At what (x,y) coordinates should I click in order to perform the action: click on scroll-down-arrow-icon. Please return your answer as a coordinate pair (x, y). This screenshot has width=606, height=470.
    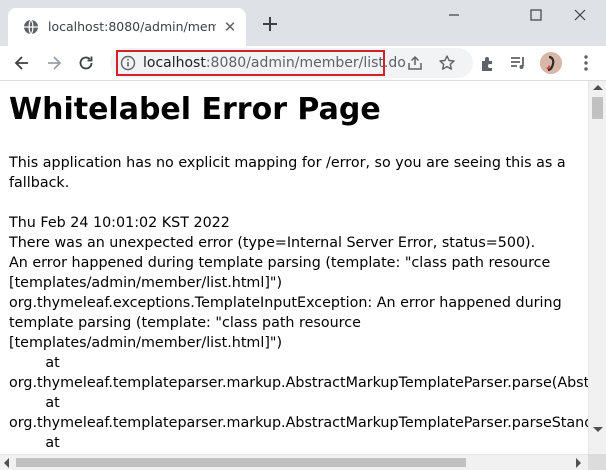
    Looking at the image, I should click on (598, 429).